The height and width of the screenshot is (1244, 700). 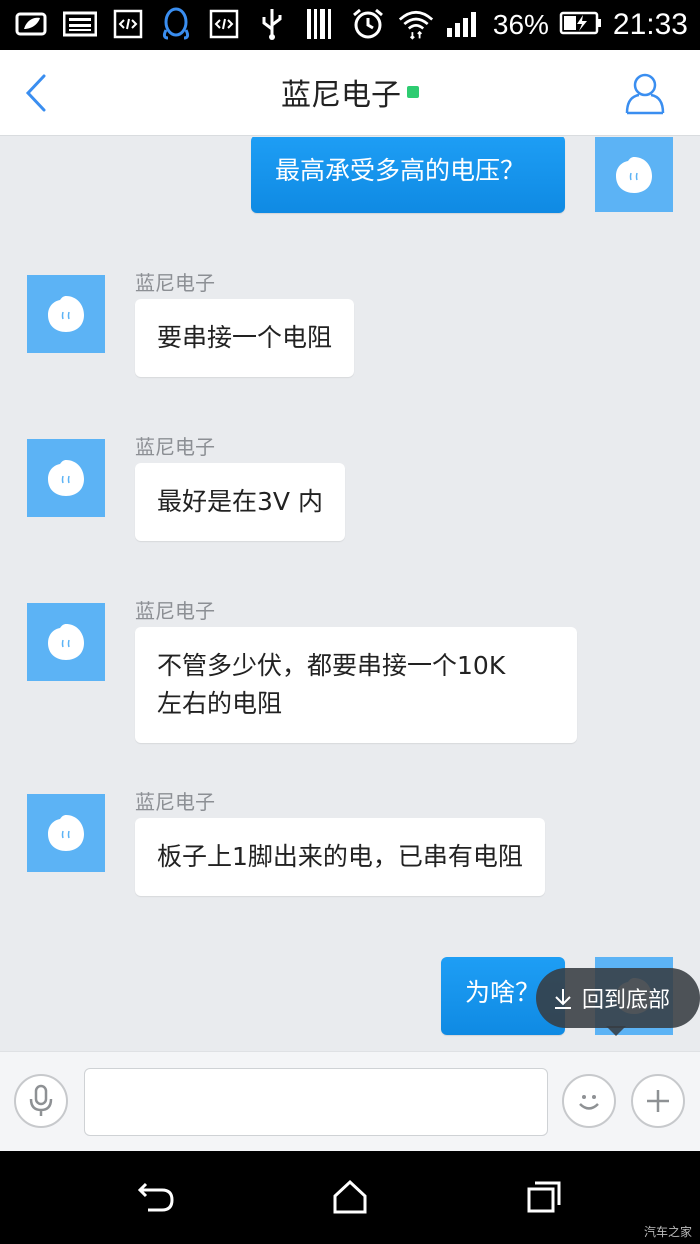 I want to click on online-status-dot, so click(x=413, y=92).